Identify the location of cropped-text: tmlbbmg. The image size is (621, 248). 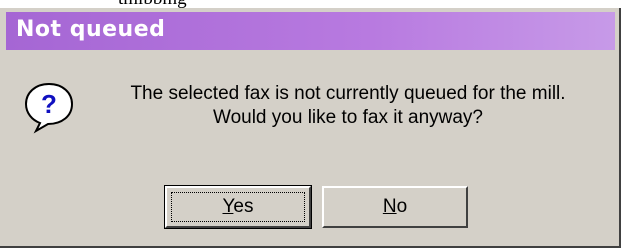
(152, 4).